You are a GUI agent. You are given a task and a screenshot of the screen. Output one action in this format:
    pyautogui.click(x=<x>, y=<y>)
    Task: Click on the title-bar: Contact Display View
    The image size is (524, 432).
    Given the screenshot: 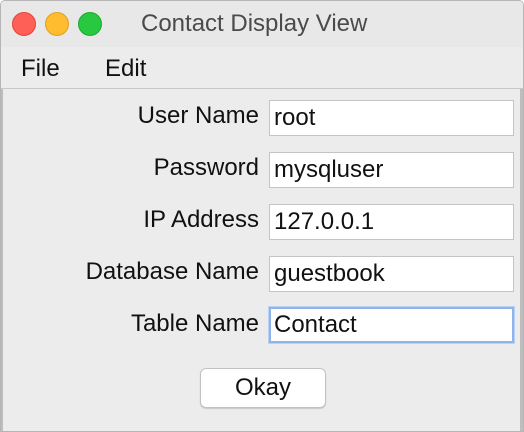 What is the action you would take?
    pyautogui.click(x=262, y=24)
    